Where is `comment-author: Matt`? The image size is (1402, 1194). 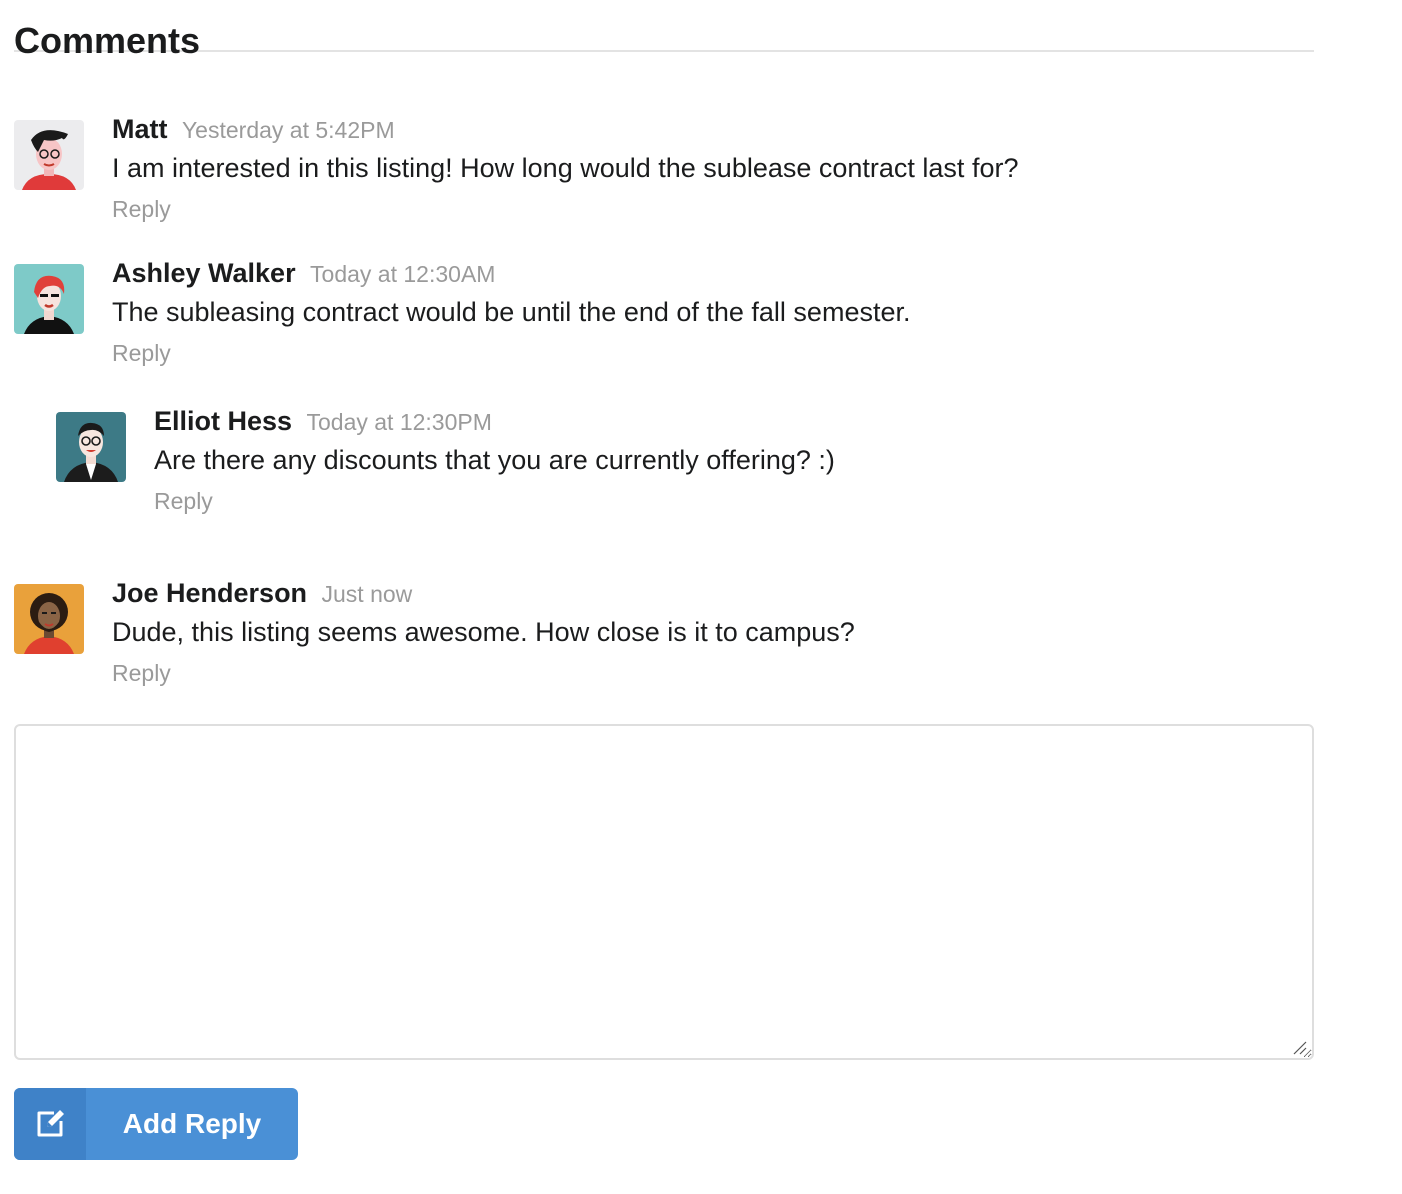 comment-author: Matt is located at coordinates (140, 129).